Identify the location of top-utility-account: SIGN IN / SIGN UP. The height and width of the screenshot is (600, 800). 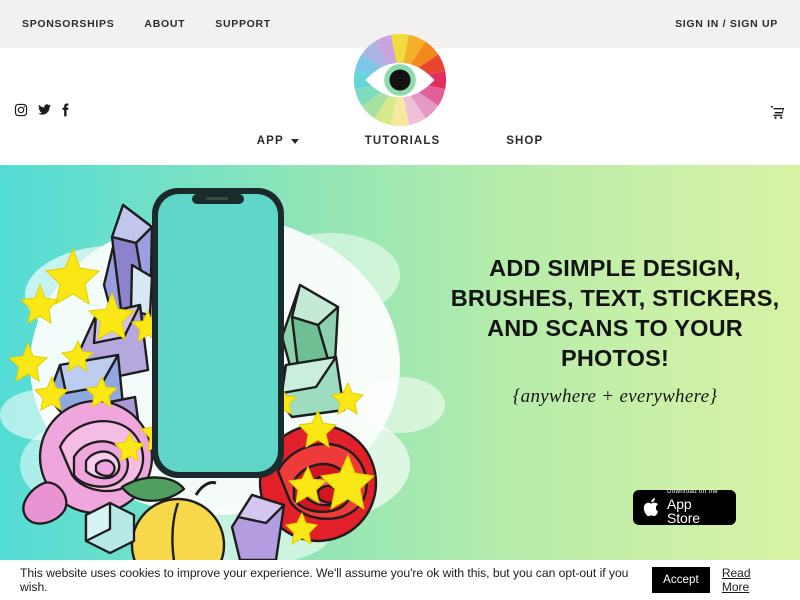
(737, 24).